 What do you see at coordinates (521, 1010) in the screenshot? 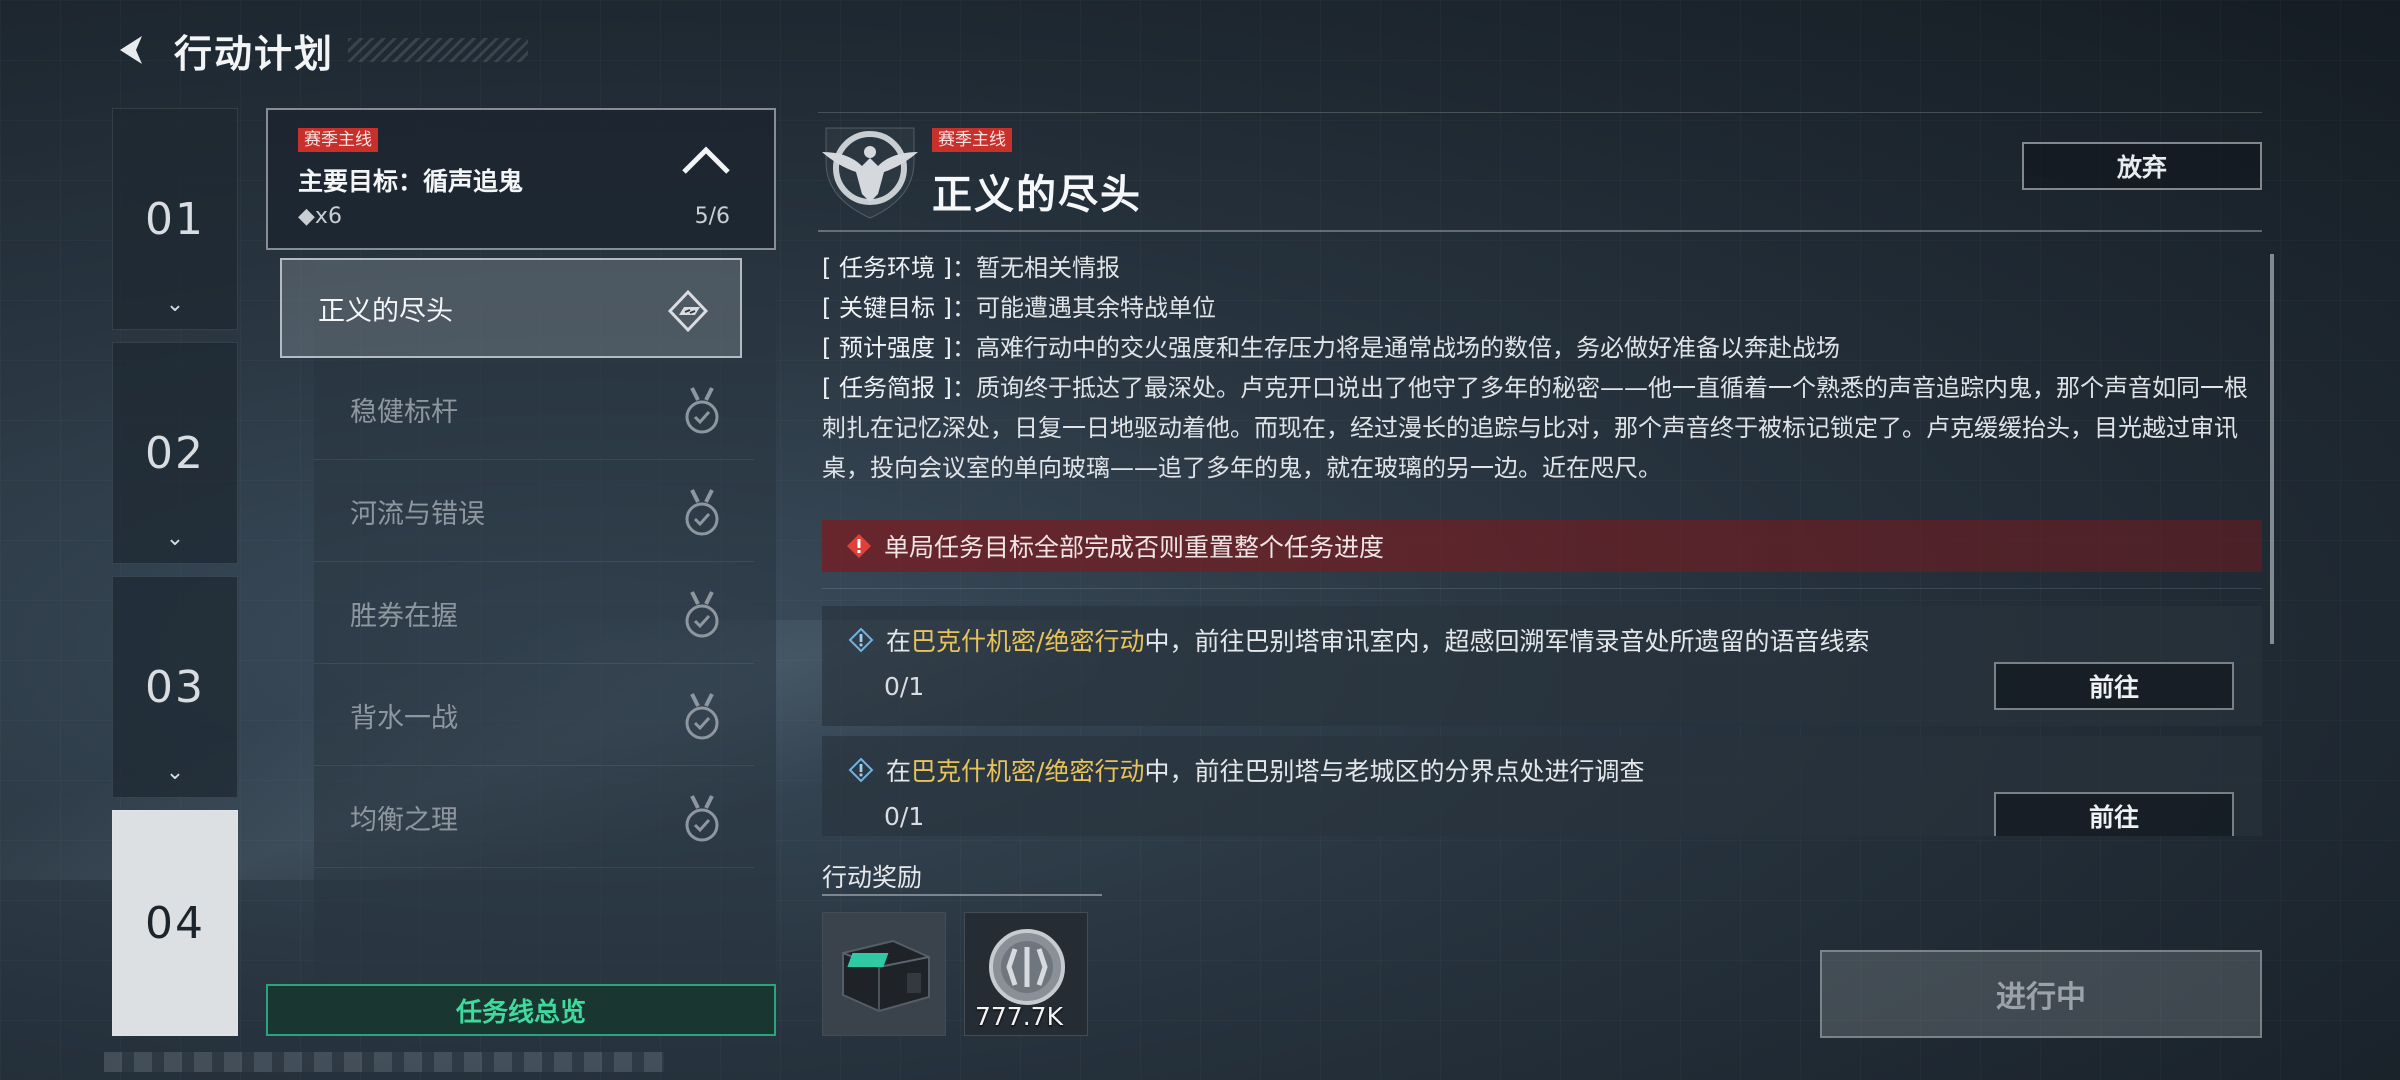
I see `questline-overview-button: 任务线总览` at bounding box center [521, 1010].